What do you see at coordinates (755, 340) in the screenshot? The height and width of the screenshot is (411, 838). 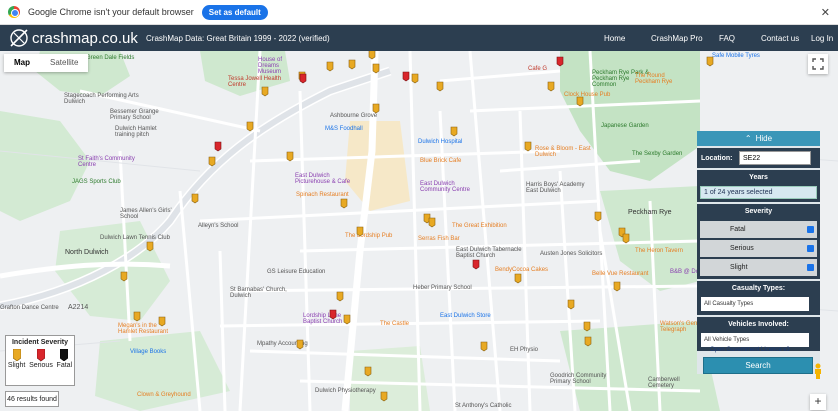 I see `vehicles-select: All Vehicle Types` at bounding box center [755, 340].